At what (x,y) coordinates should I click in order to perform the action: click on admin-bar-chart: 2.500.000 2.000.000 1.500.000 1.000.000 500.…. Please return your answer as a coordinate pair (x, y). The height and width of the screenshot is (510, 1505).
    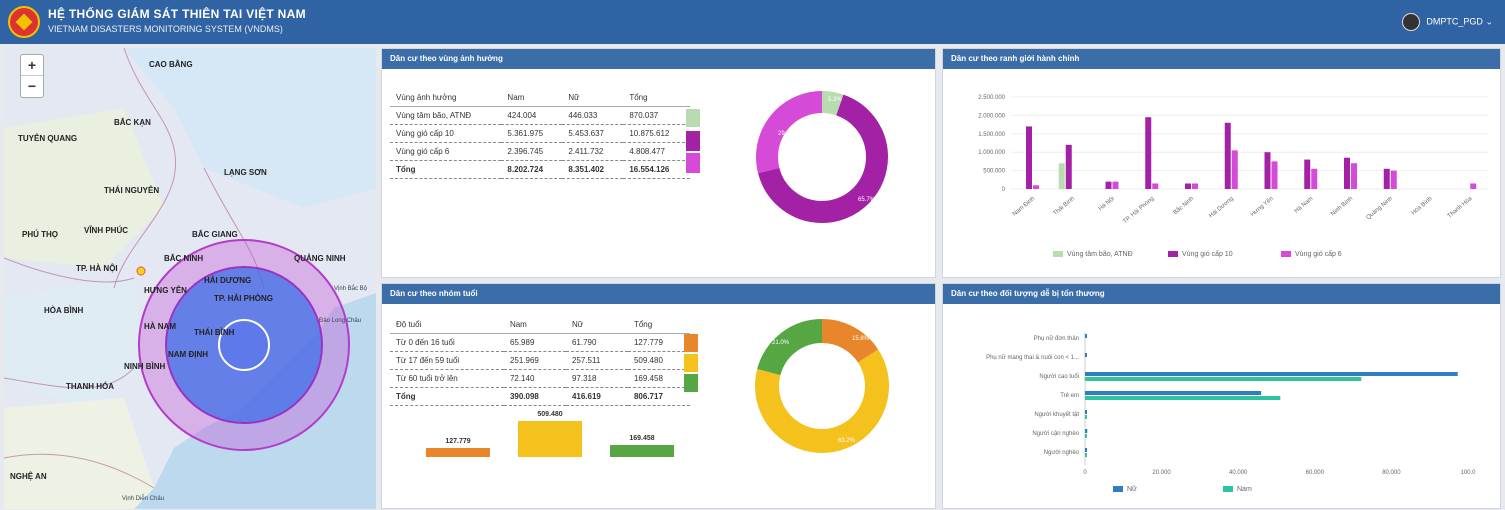
    Looking at the image, I should click on (1233, 160).